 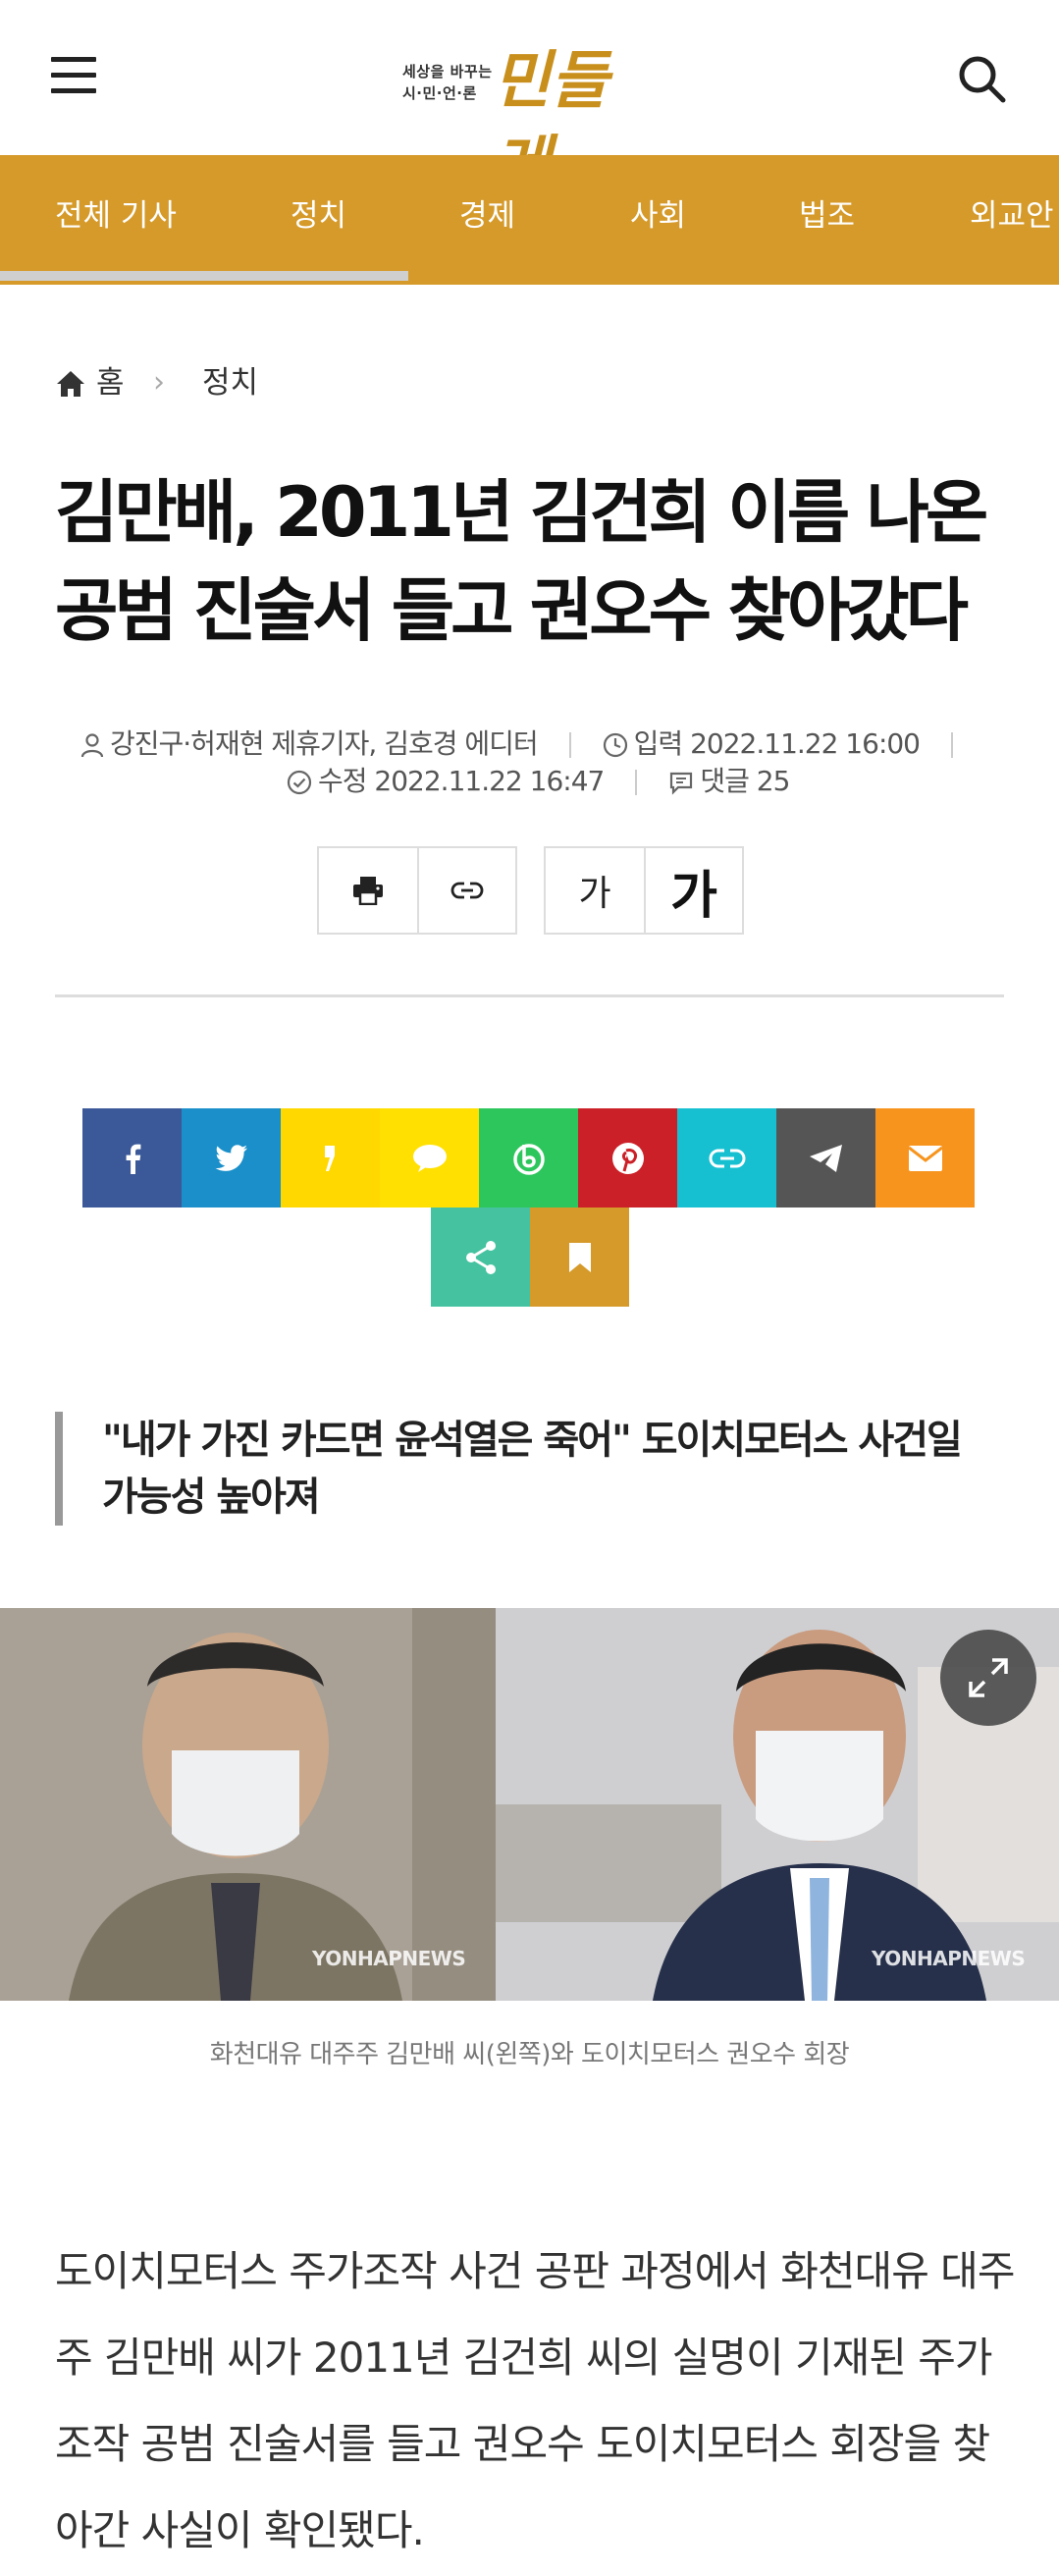 What do you see at coordinates (529, 995) in the screenshot?
I see `divider` at bounding box center [529, 995].